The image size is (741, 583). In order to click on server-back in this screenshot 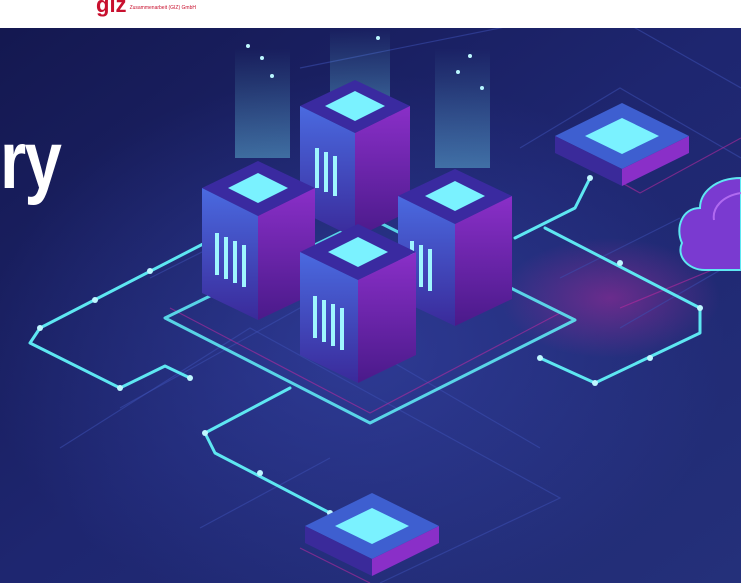, I will do `click(355, 159)`.